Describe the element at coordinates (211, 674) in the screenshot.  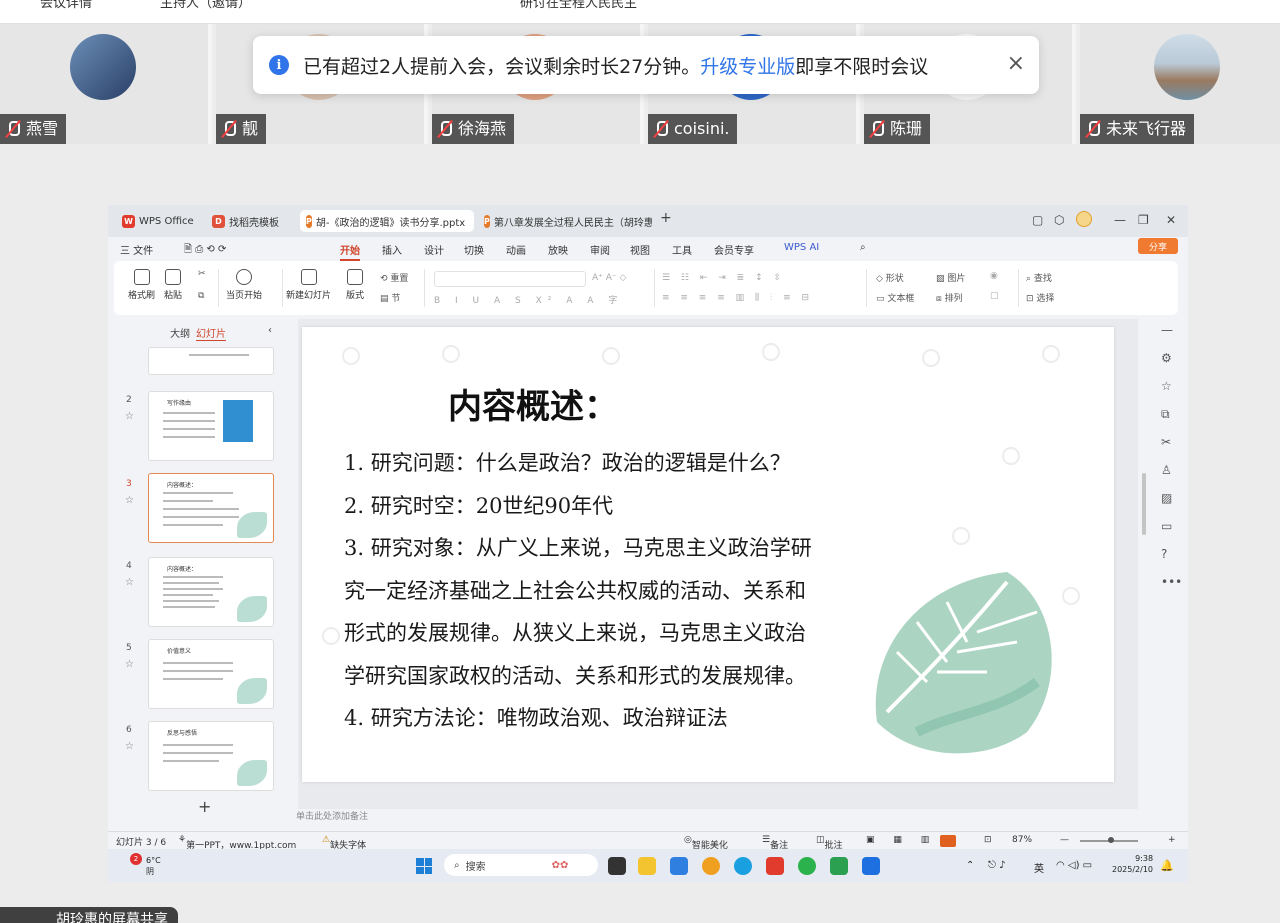
I see `slide-thumbnail: 价值意义` at that location.